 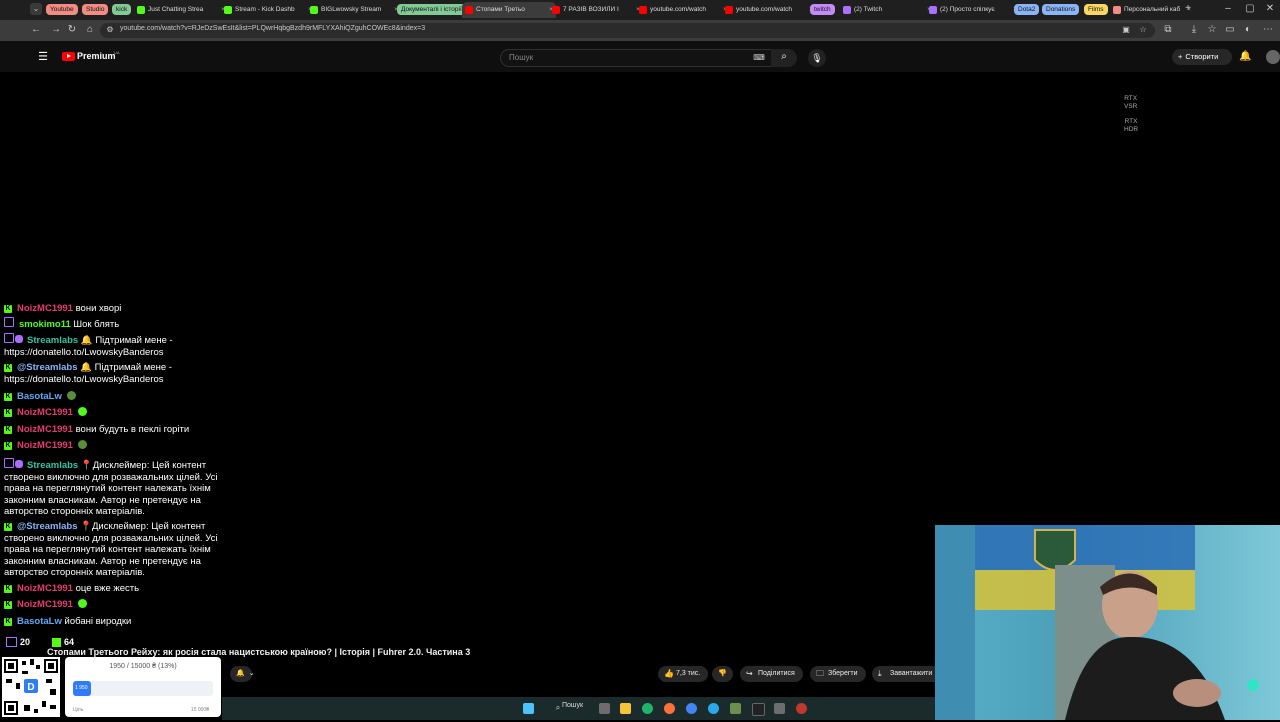 I want to click on subscribe-bell-button: 🔔 ⌄, so click(x=242, y=674).